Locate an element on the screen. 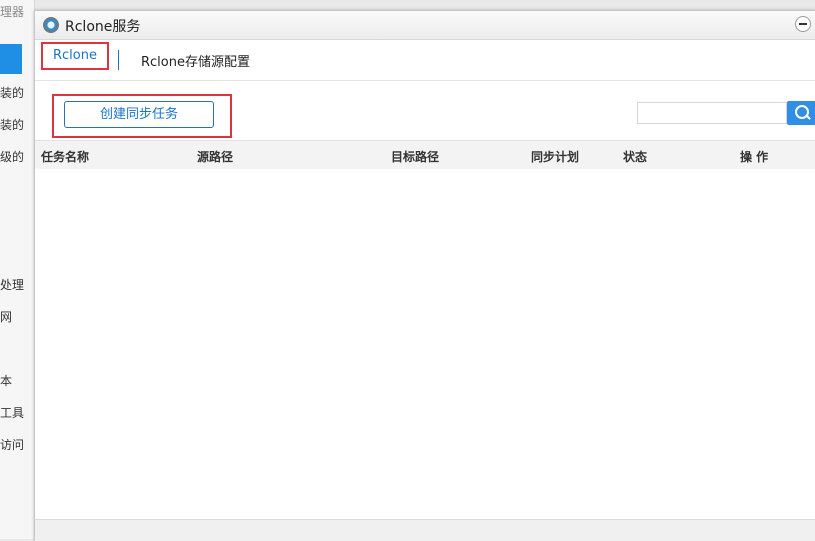 Image resolution: width=815 pixels, height=541 pixels. minimize-icon is located at coordinates (803, 24).